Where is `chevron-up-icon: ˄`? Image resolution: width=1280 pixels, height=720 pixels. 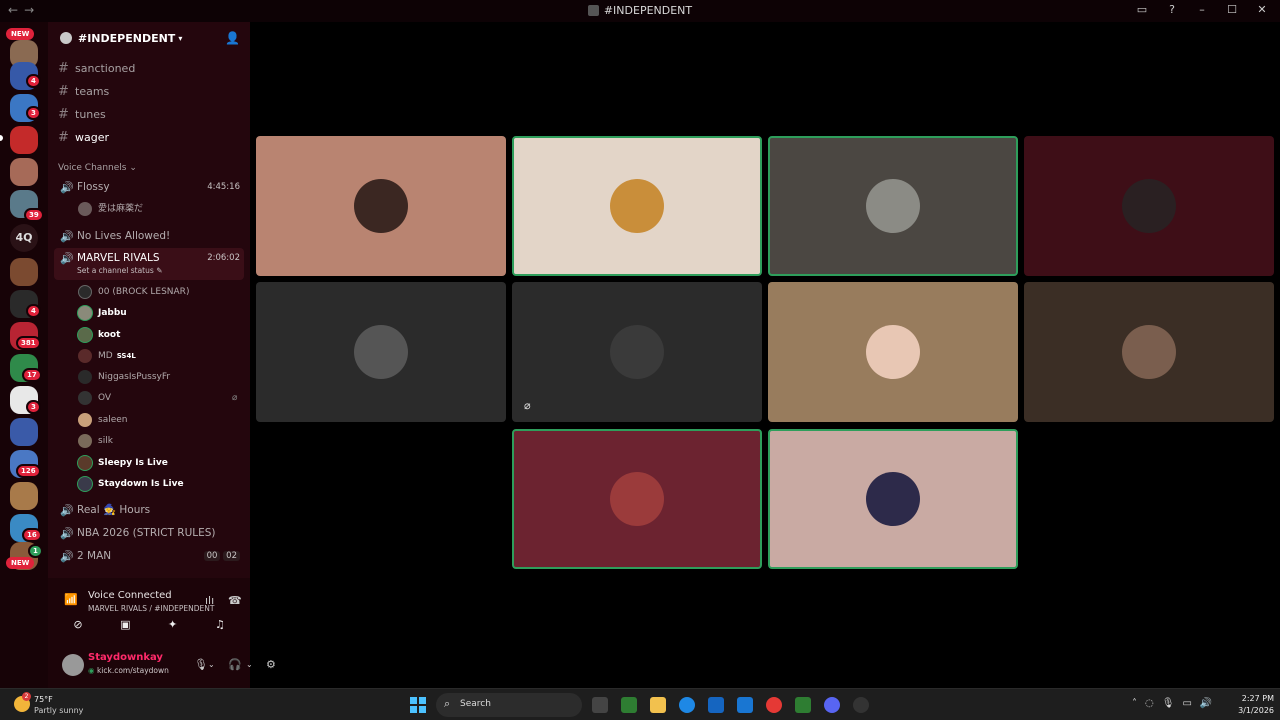
chevron-up-icon: ˄ is located at coordinates (1134, 703).